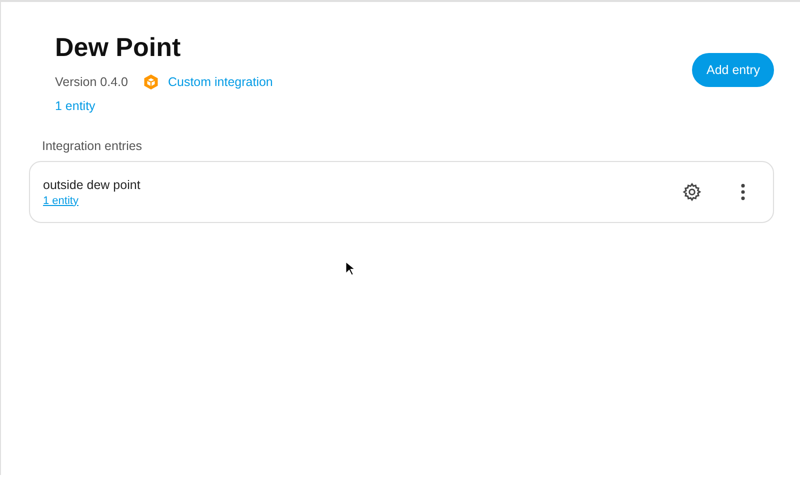 The image size is (800, 478). I want to click on integration-title: Dew Point, so click(118, 47).